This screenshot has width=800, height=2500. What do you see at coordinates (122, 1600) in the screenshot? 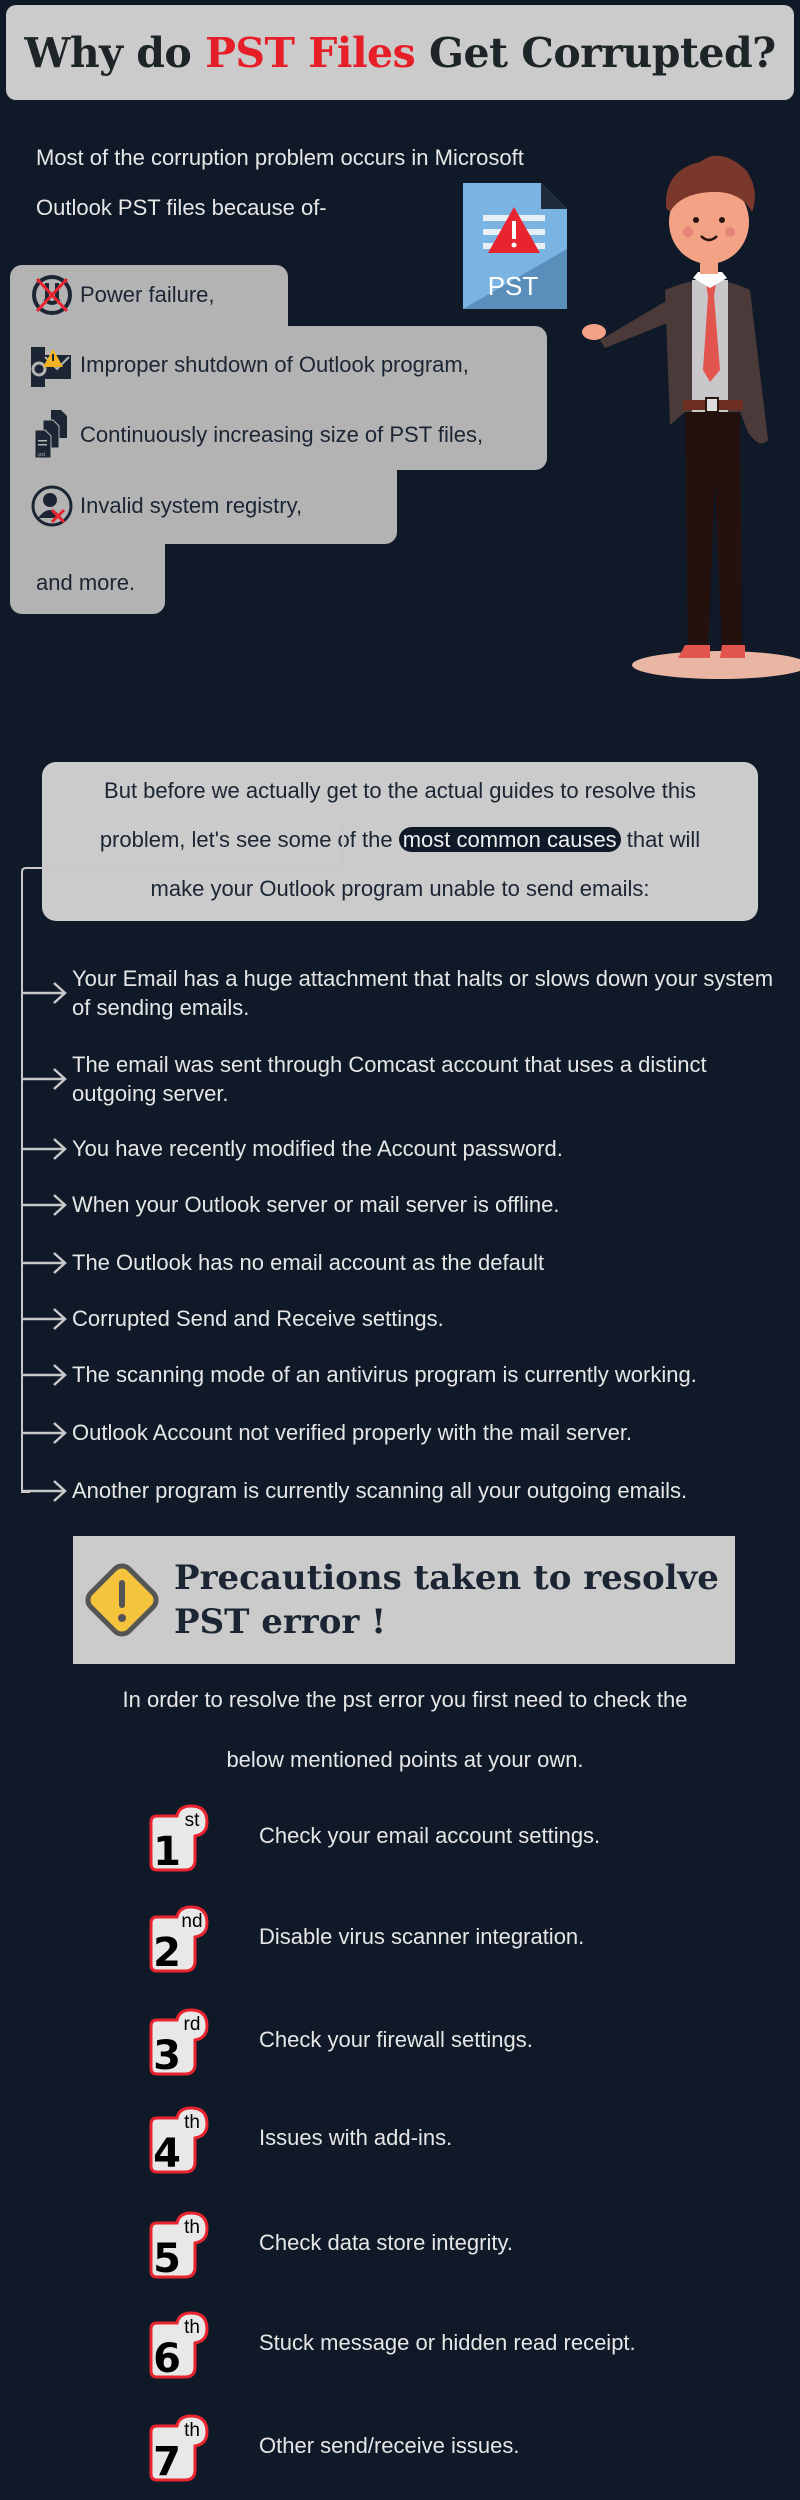
I see `warning-diamond-icon` at bounding box center [122, 1600].